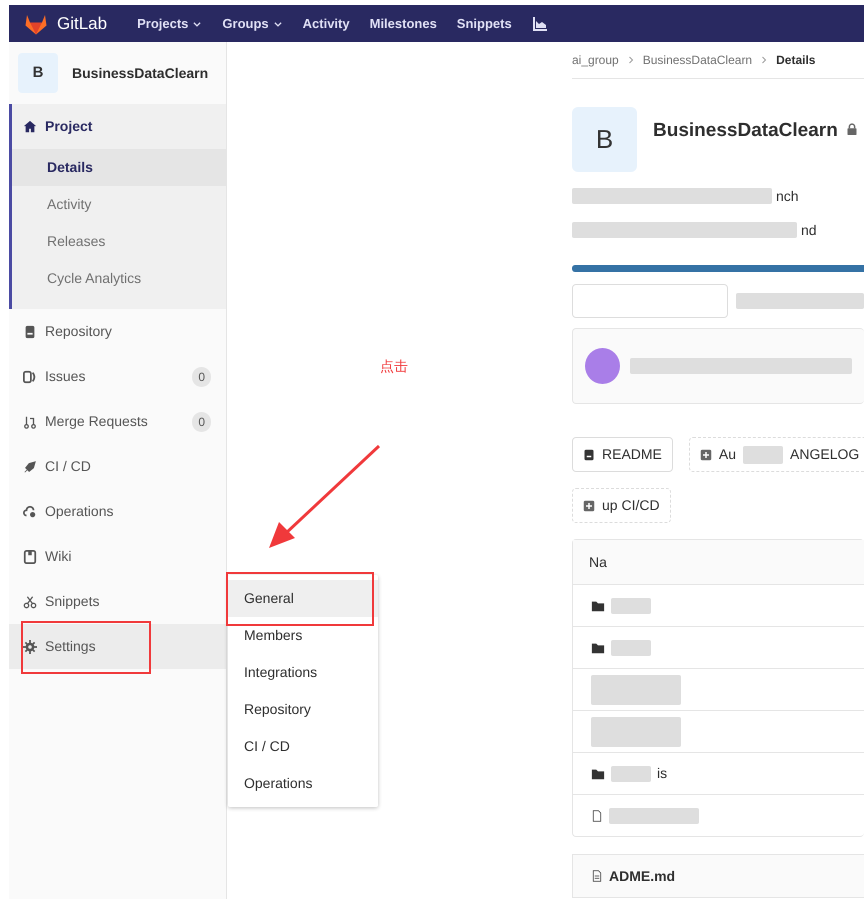 The image size is (864, 899). What do you see at coordinates (303, 709) in the screenshot?
I see `menu-item: Repository` at bounding box center [303, 709].